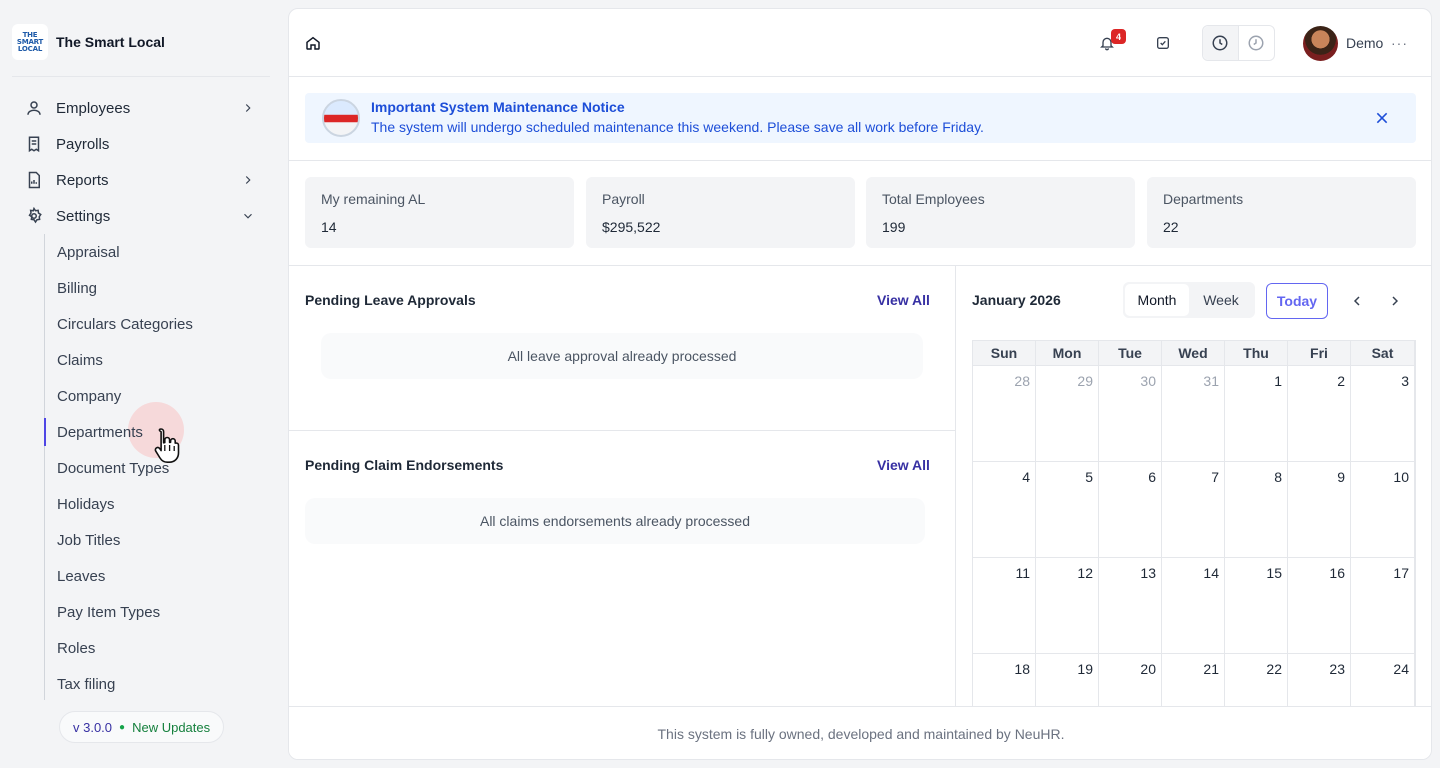 The height and width of the screenshot is (768, 1440). What do you see at coordinates (81, 576) in the screenshot?
I see `sidebar-item-leaves: Leaves` at bounding box center [81, 576].